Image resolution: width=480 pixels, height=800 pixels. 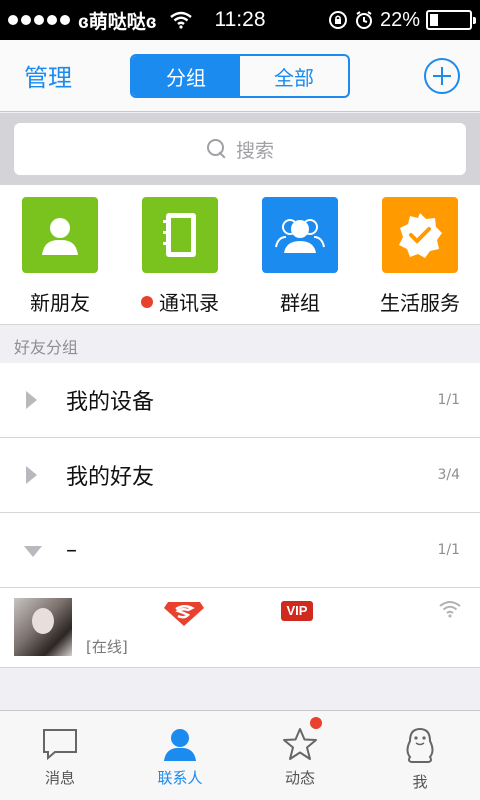 I want to click on group-name: 我的好友, so click(x=110, y=477).